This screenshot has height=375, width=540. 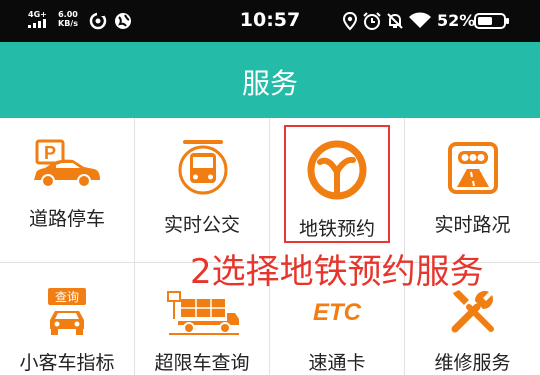 What do you see at coordinates (491, 21) in the screenshot?
I see `battery-icon` at bounding box center [491, 21].